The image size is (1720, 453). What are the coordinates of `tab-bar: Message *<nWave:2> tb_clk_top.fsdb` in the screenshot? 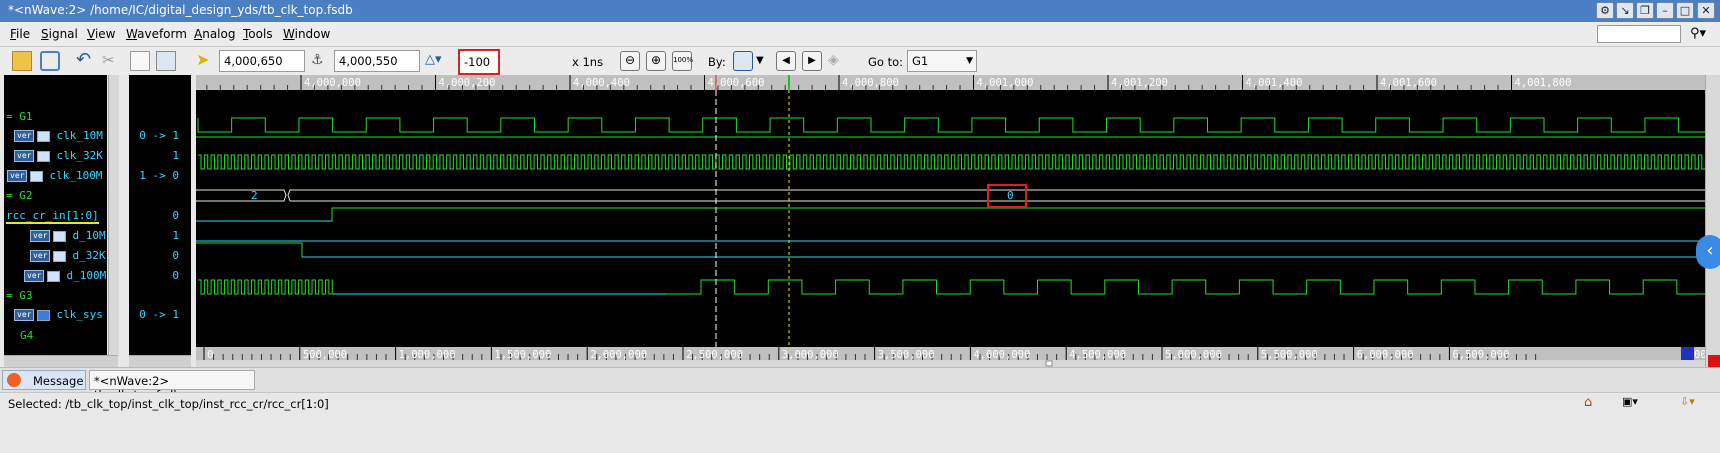 It's located at (860, 384).